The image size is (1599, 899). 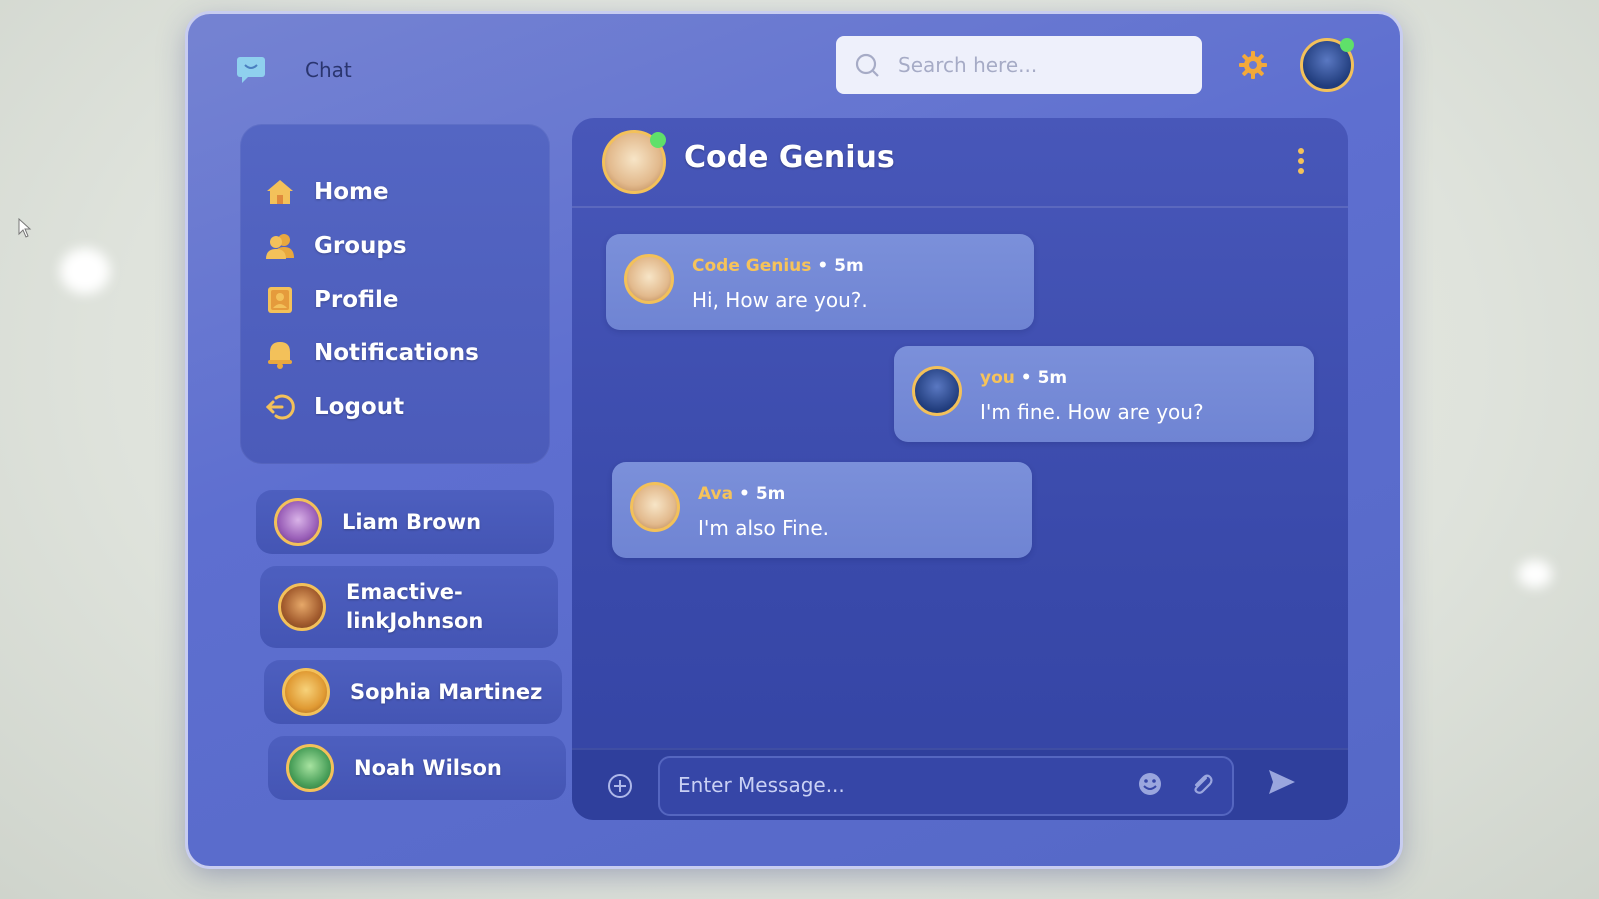 I want to click on contact-sophia-martinez: Sophia Martinez, so click(x=413, y=692).